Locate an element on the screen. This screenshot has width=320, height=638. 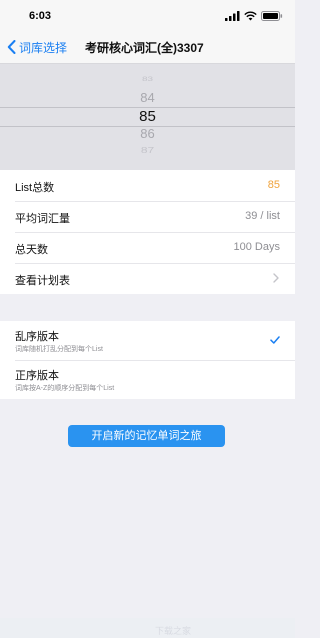
picker-option: 87 is located at coordinates (147, 150).